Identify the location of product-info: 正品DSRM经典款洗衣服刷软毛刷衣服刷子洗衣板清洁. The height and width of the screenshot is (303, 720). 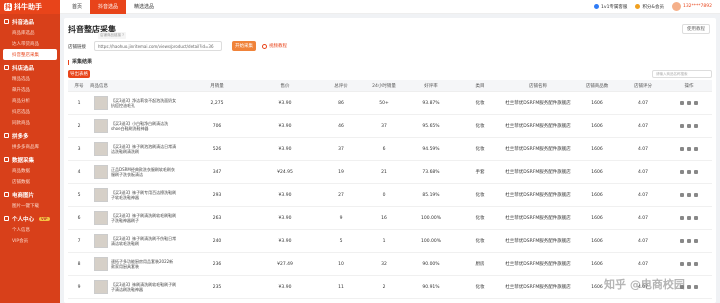
(136, 172).